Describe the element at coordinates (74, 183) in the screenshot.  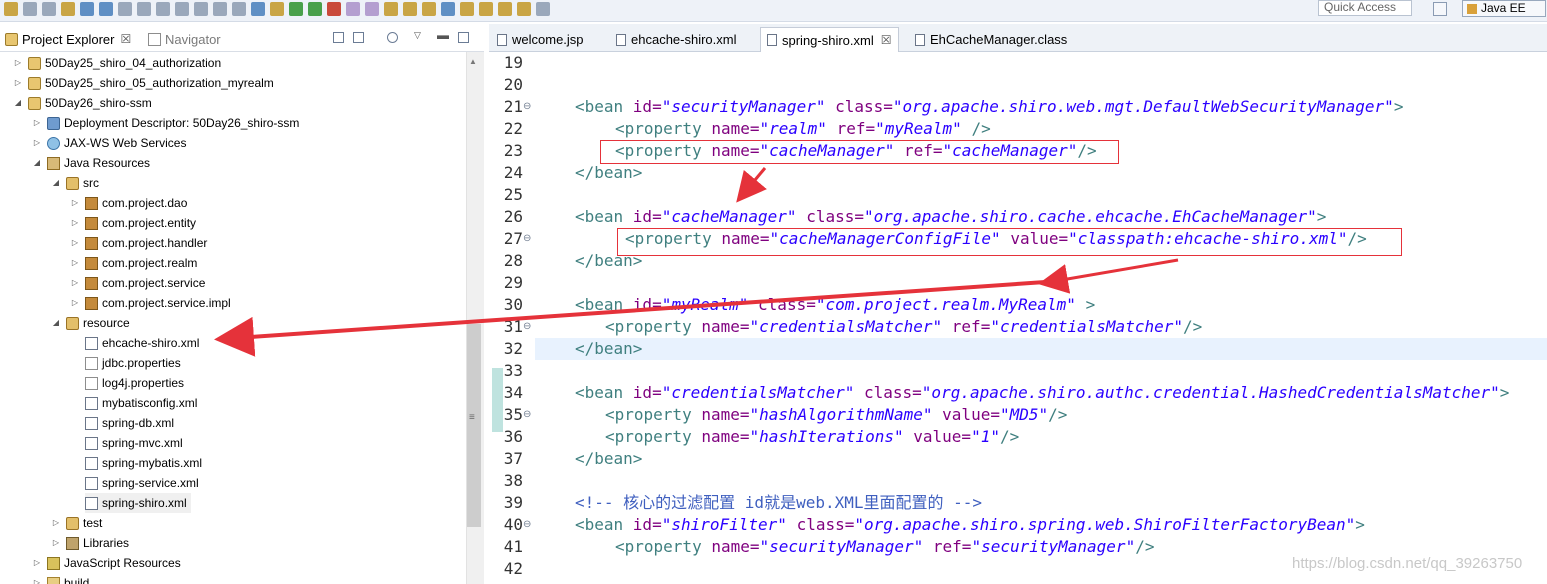
I see `tree-item: ◢ src` at that location.